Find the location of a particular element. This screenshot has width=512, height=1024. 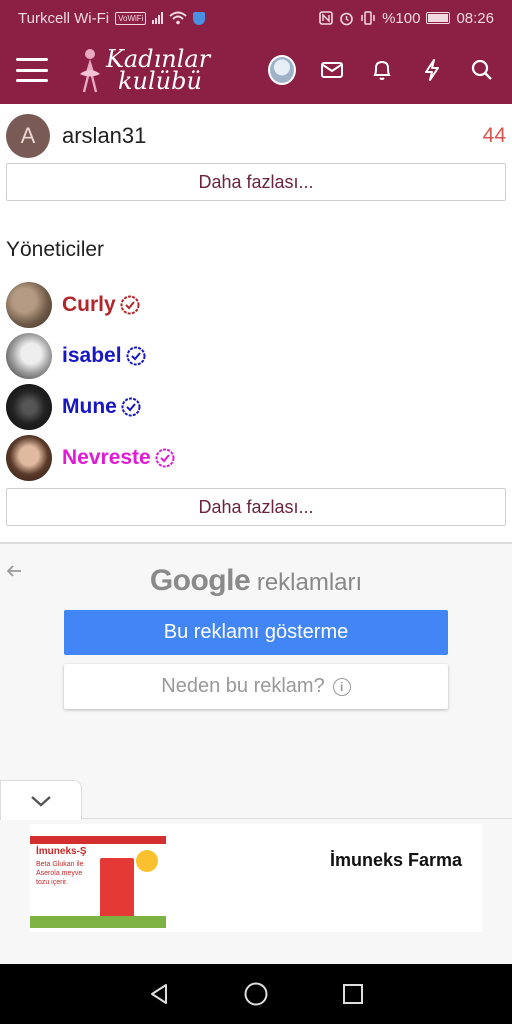

carrier-name: Turkcell Wi-Fi is located at coordinates (64, 18).